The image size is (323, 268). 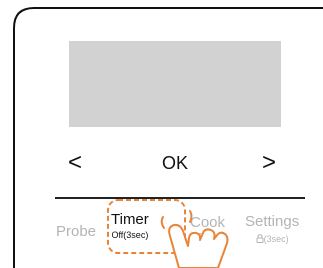 I want to click on left-arrow-button: <, so click(x=78, y=163).